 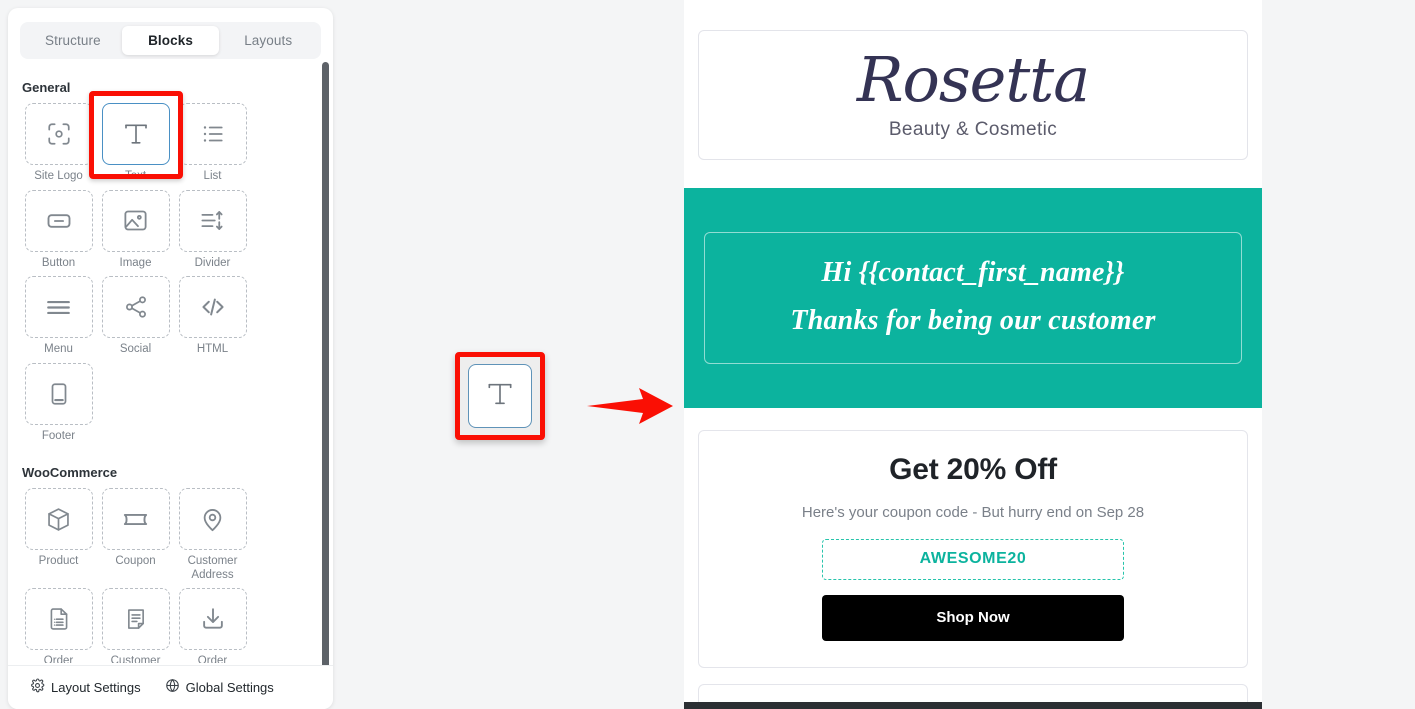 I want to click on block-item-menu: Menu, so click(x=58, y=316).